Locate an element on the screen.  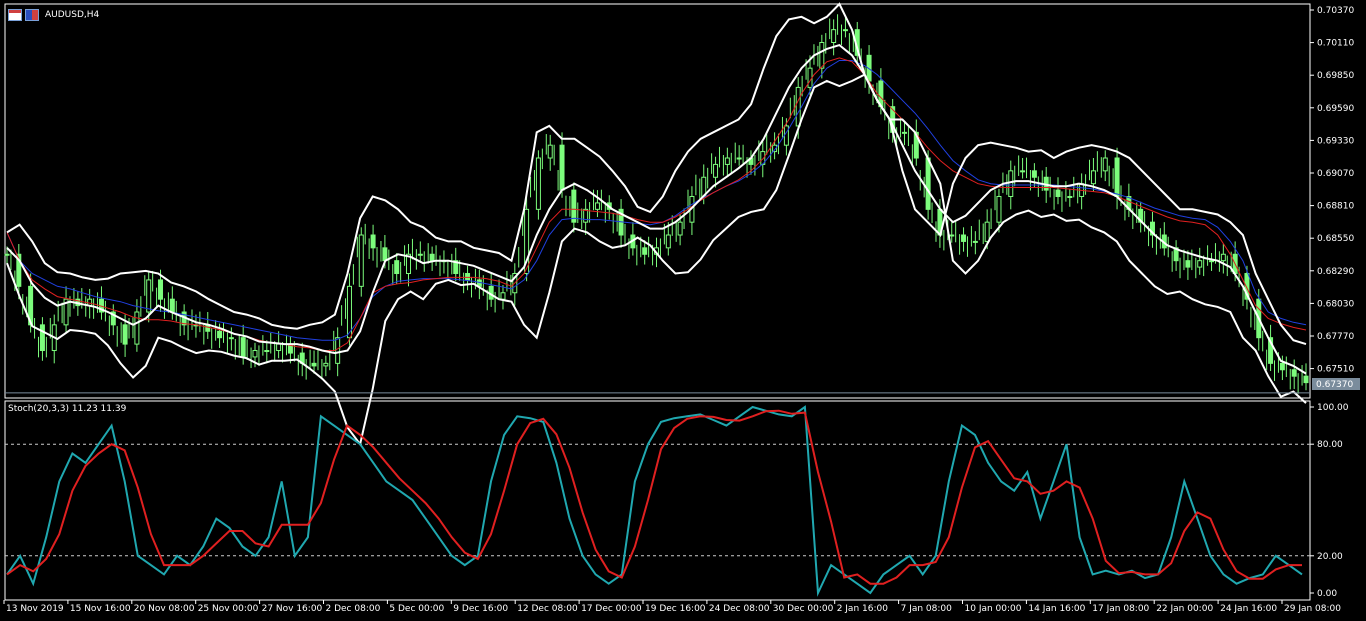
price-tick-label: 0.68290 is located at coordinates (1335, 272).